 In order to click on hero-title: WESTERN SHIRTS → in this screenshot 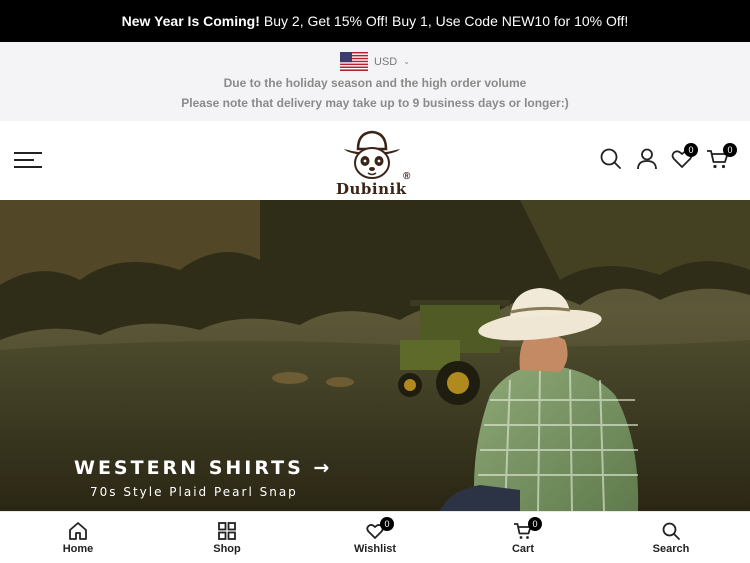, I will do `click(203, 468)`.